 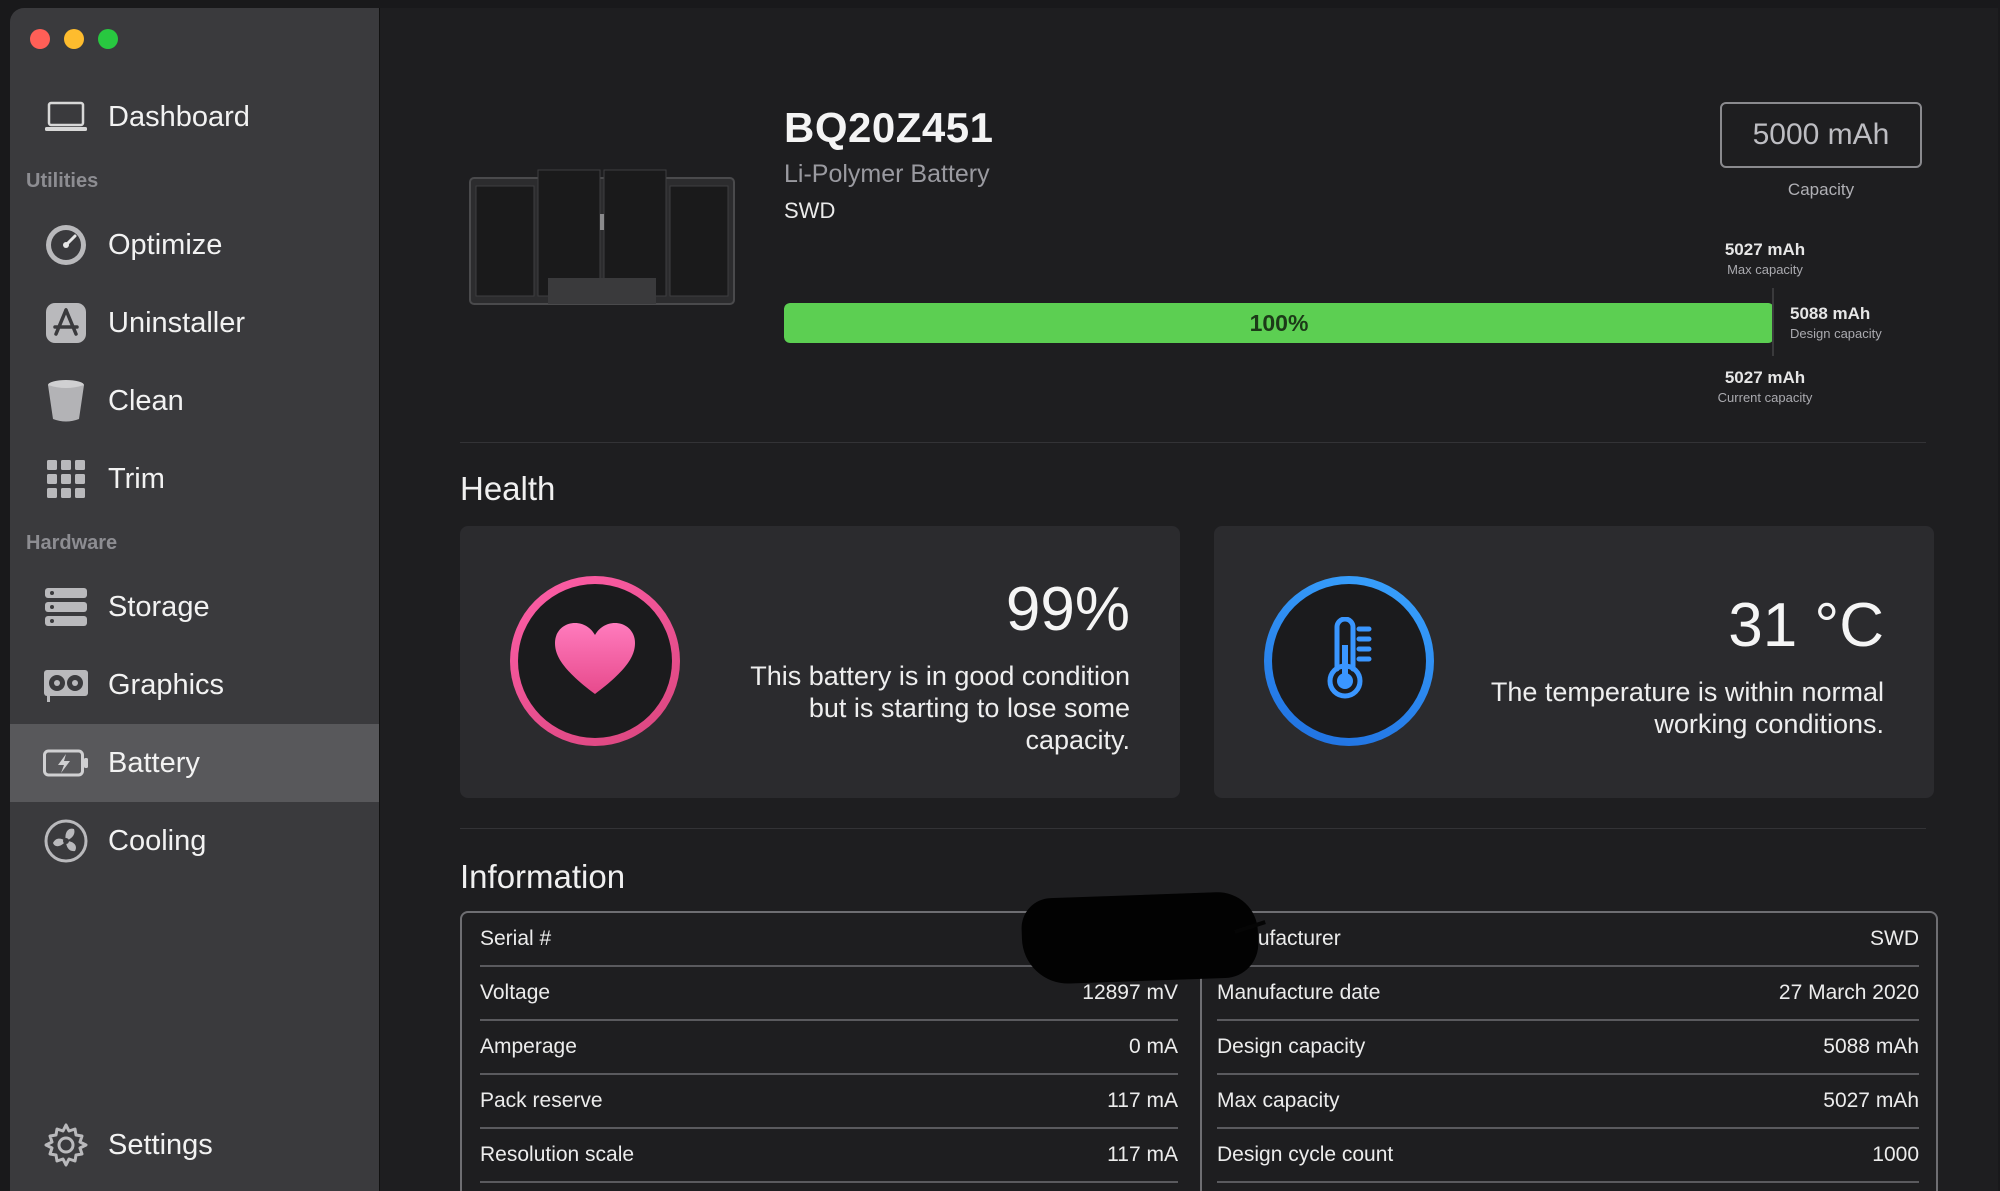 I want to click on battery-health-value: 99%, so click(x=1067, y=609).